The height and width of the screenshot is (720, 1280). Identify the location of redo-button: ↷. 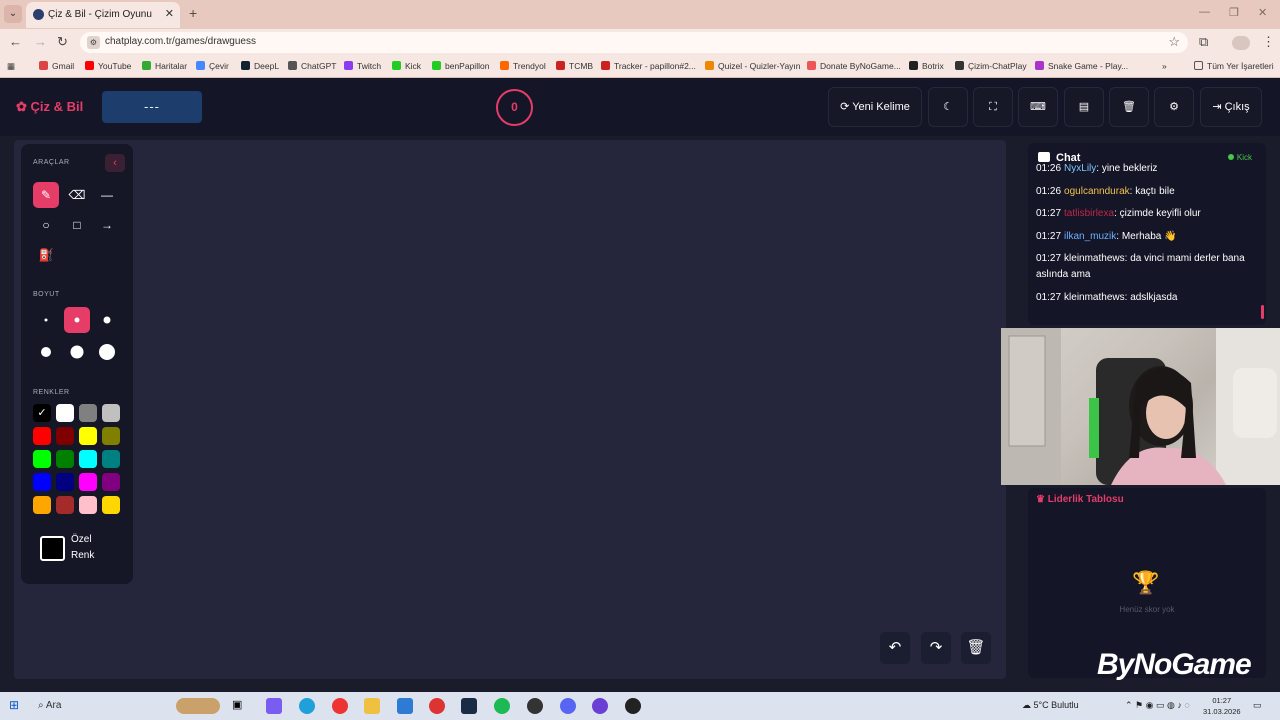
(936, 648).